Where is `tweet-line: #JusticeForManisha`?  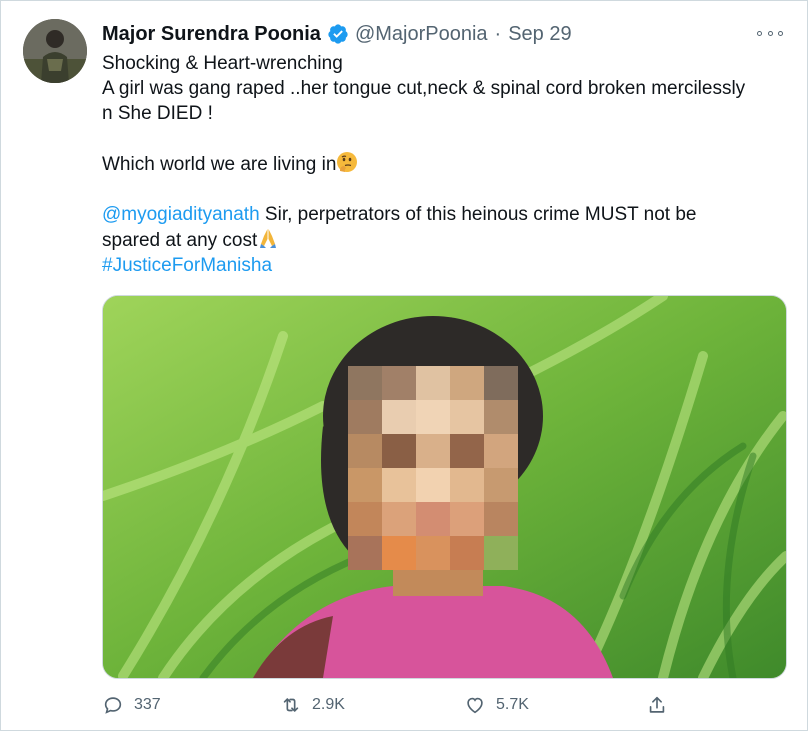
tweet-line: #JusticeForManisha is located at coordinates (447, 265).